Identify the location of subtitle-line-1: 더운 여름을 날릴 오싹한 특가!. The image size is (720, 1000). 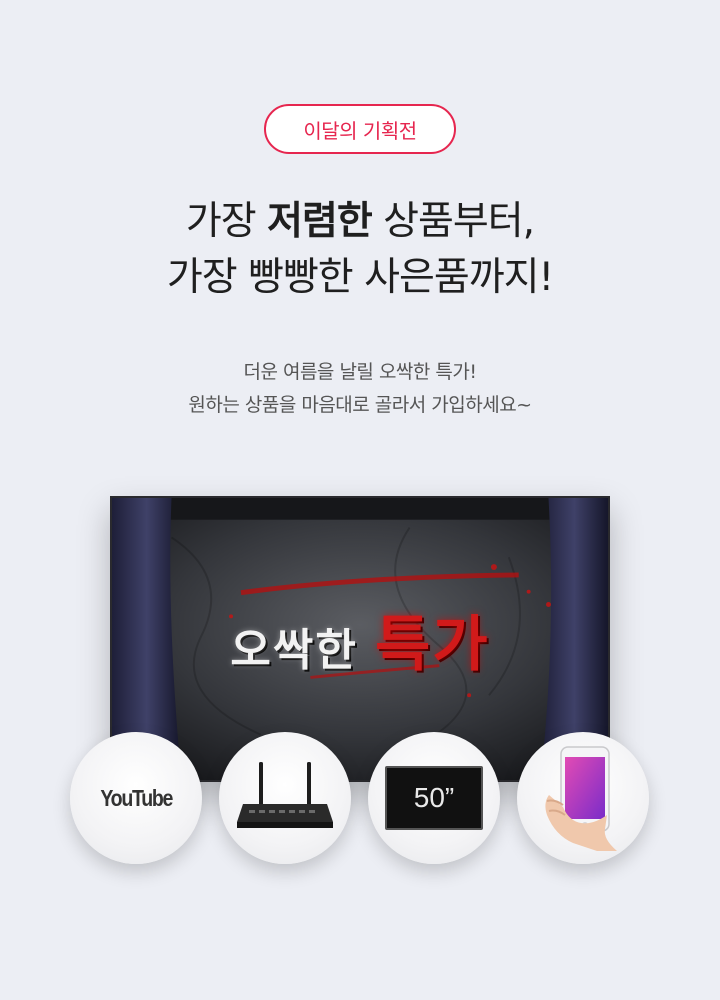
(360, 372).